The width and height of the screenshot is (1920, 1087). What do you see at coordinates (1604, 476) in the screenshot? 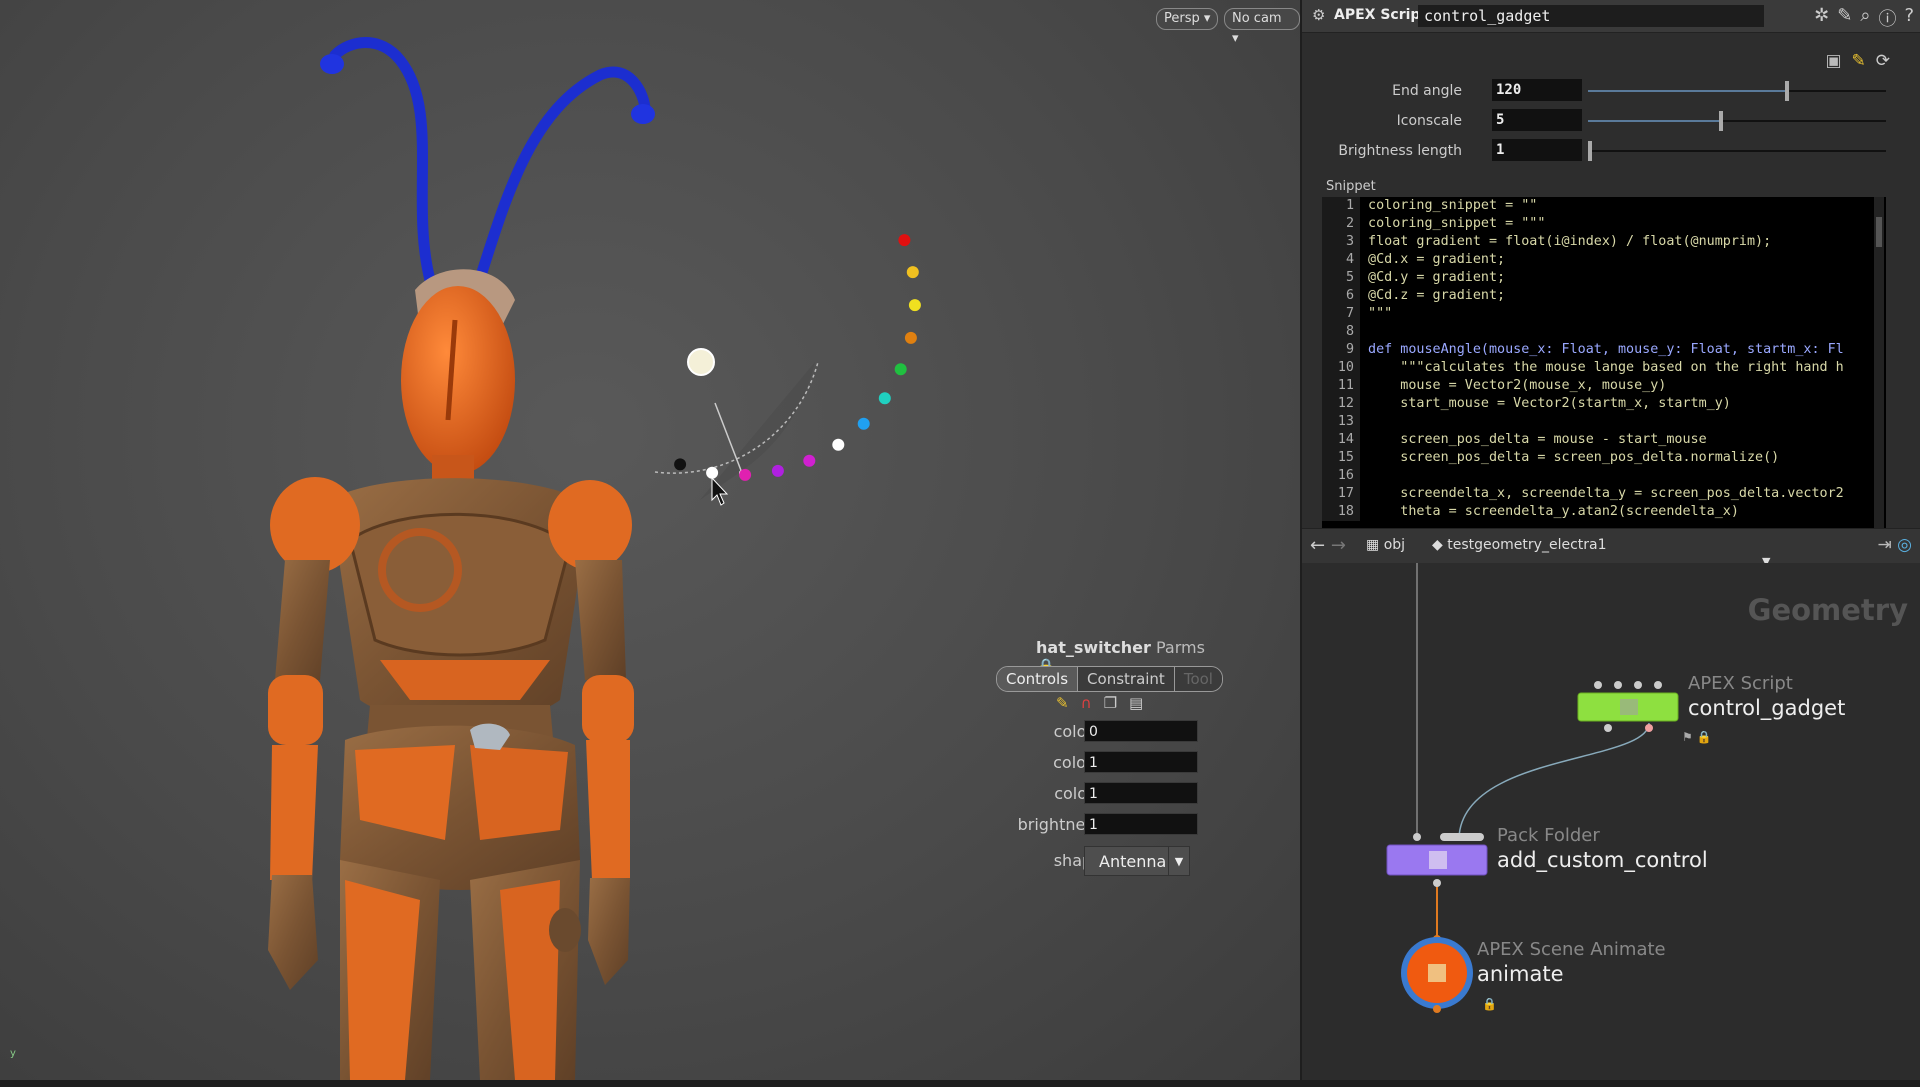
I see `code-line: 16` at bounding box center [1604, 476].